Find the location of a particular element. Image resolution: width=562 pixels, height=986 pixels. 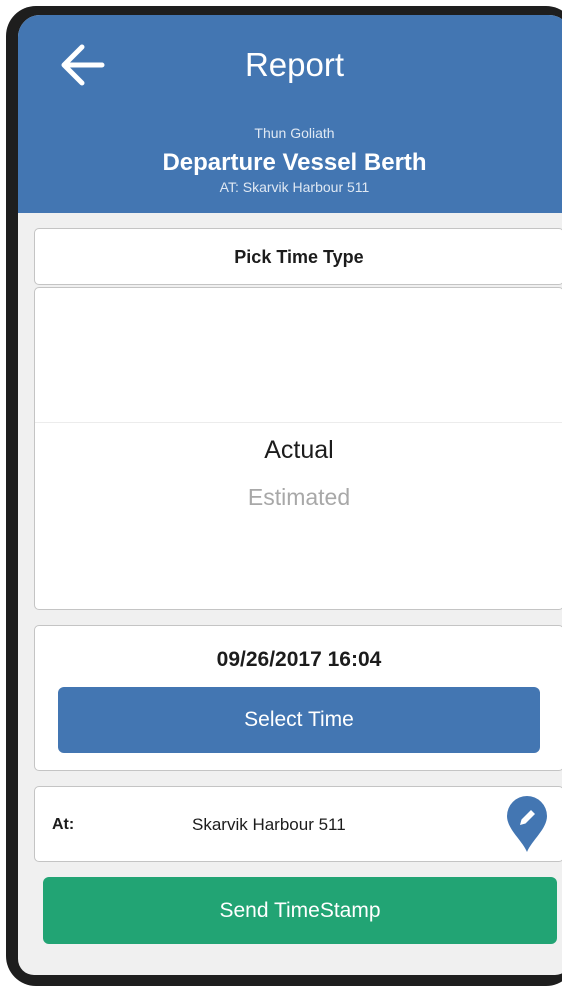

location-label: At: is located at coordinates (63, 824).